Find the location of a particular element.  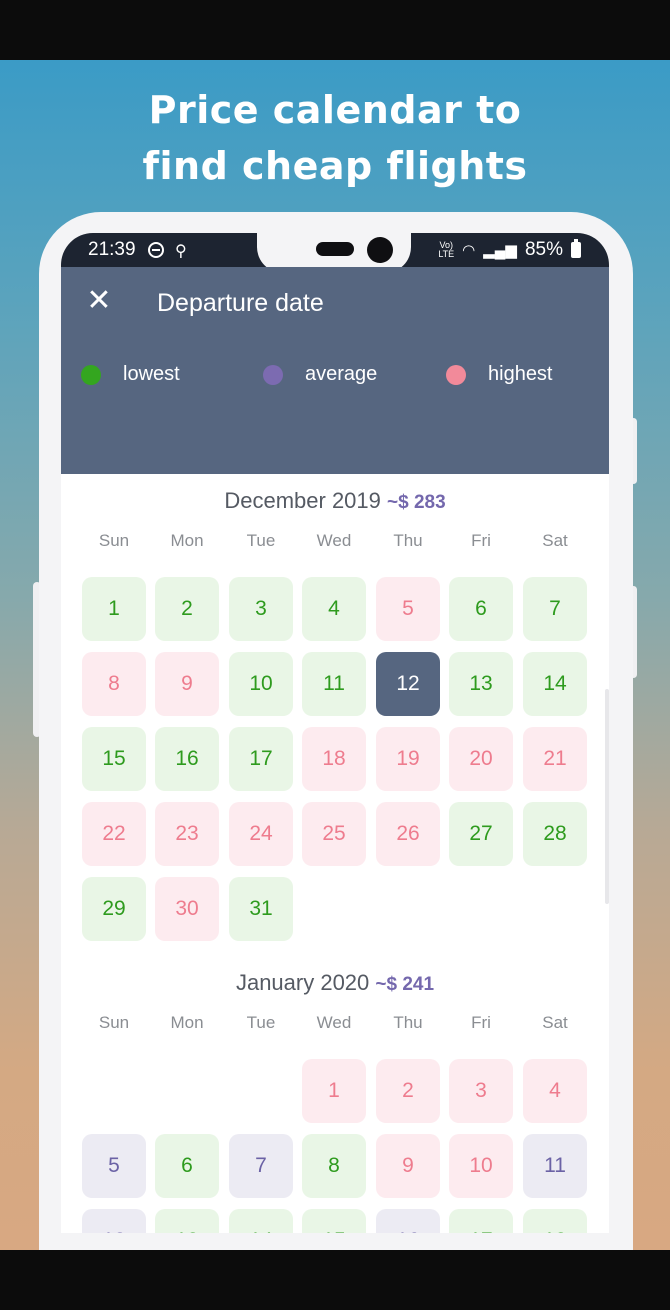

day-cell: 21 is located at coordinates (555, 759).